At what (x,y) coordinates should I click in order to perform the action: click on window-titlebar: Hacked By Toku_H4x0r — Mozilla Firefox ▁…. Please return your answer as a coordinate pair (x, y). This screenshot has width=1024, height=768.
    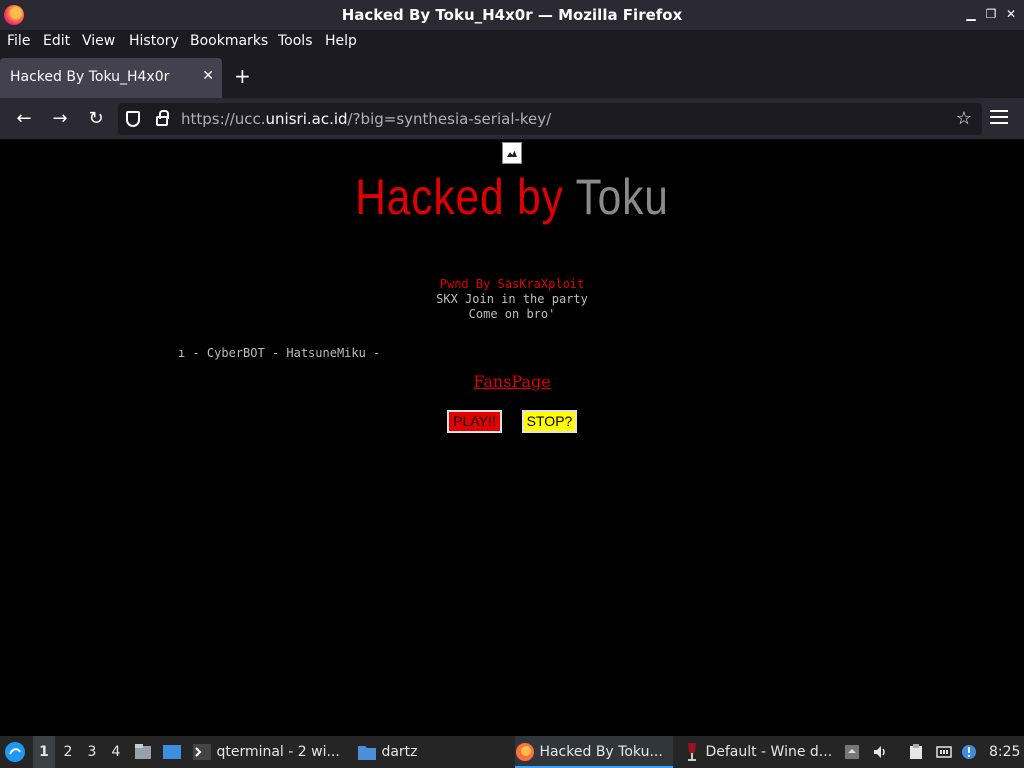
    Looking at the image, I should click on (512, 15).